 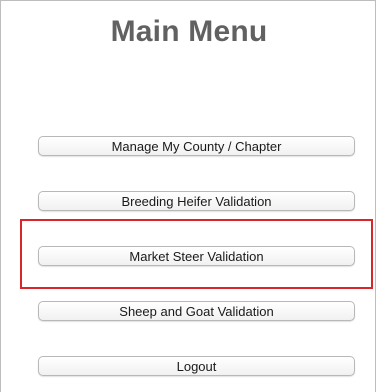 I want to click on manage-county-chapter-button: Manage My County / Chapter, so click(x=196, y=146).